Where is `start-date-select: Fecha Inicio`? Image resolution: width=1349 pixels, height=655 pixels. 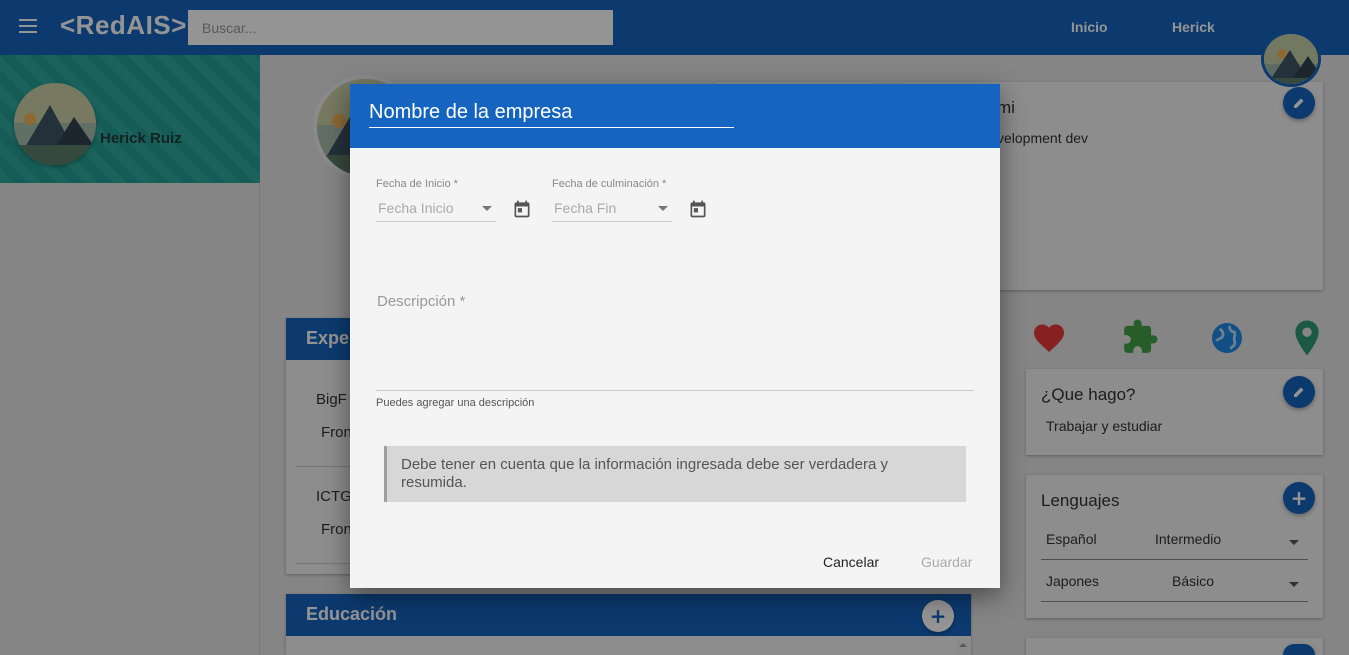
start-date-select: Fecha Inicio is located at coordinates (436, 209).